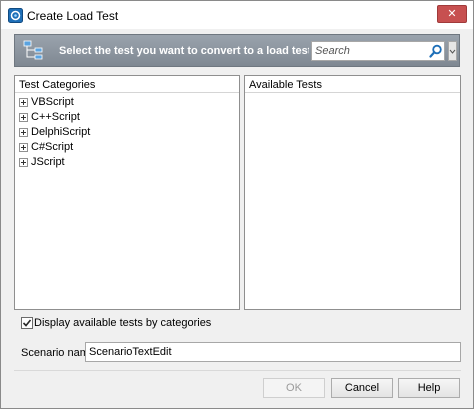 Image resolution: width=474 pixels, height=409 pixels. What do you see at coordinates (352, 84) in the screenshot?
I see `available-tests-header: Available Tests` at bounding box center [352, 84].